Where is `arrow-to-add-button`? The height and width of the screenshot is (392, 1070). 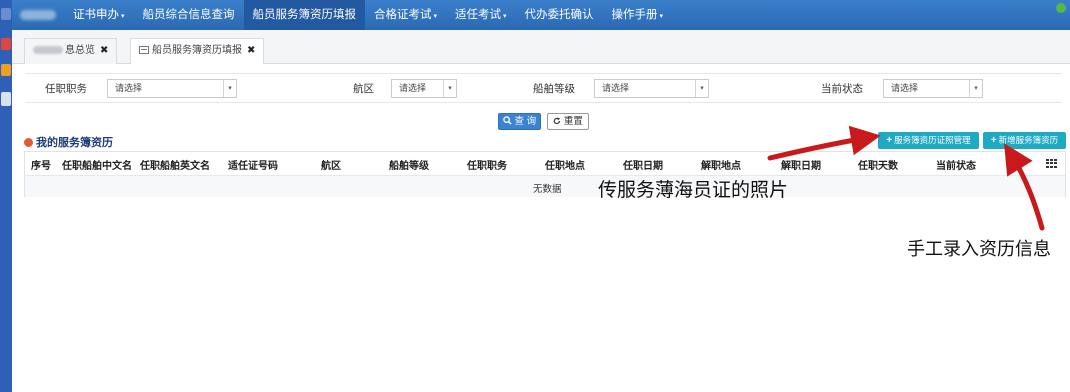
arrow-to-add-button is located at coordinates (1024, 187).